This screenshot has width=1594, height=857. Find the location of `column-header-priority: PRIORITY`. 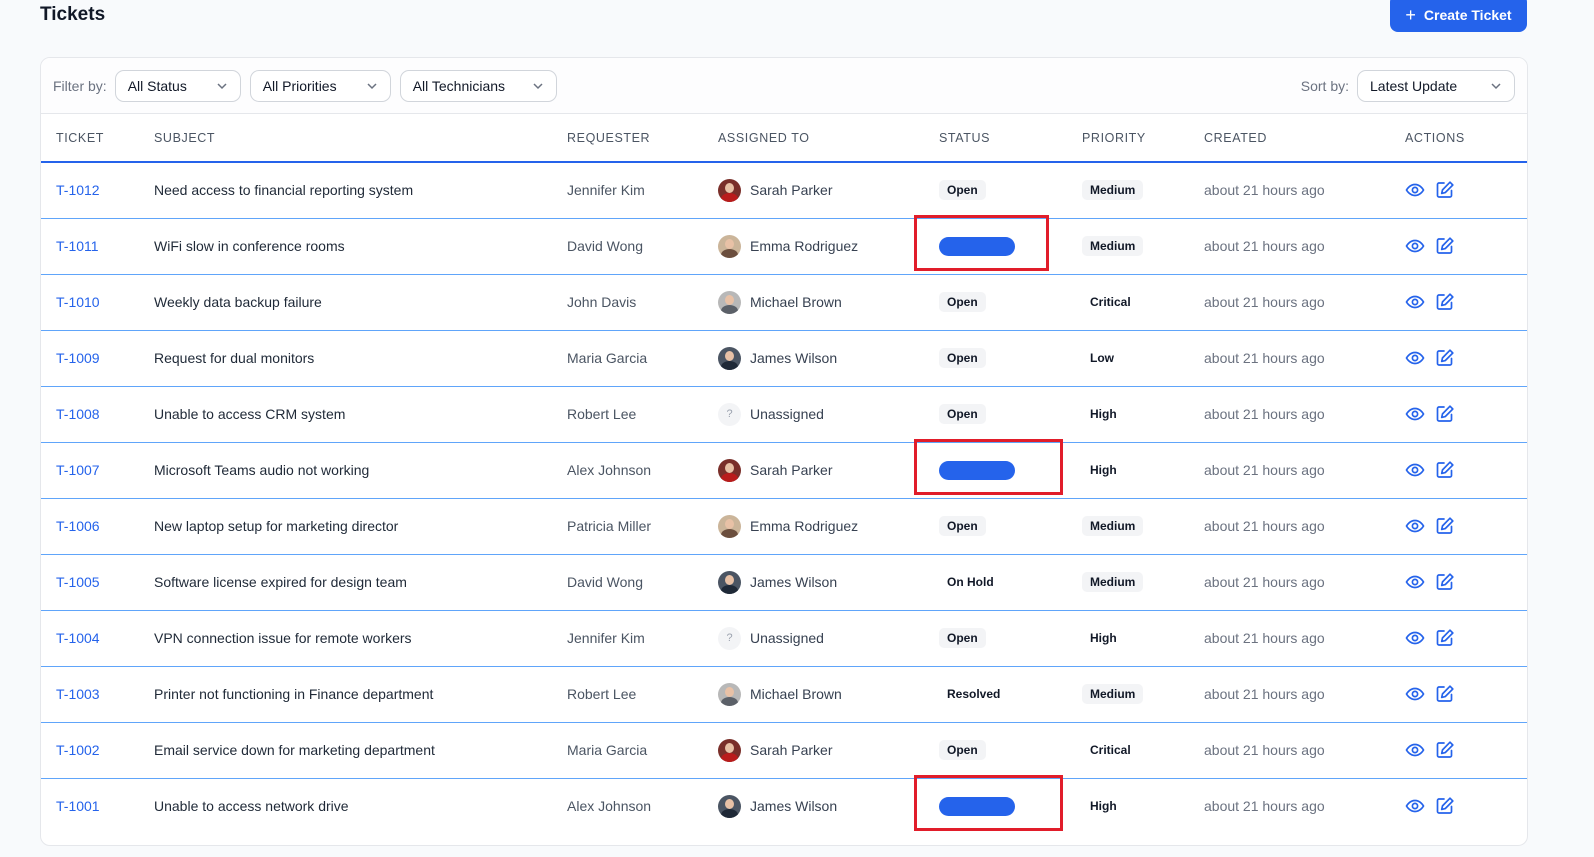

column-header-priority: PRIORITY is located at coordinates (1128, 138).